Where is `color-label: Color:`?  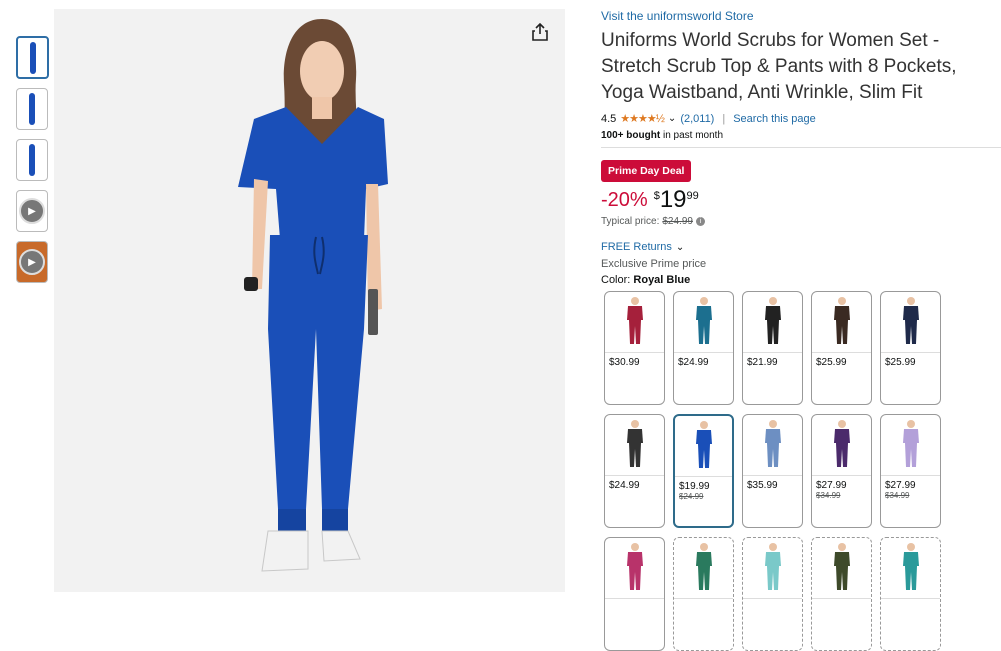 color-label: Color: is located at coordinates (616, 280).